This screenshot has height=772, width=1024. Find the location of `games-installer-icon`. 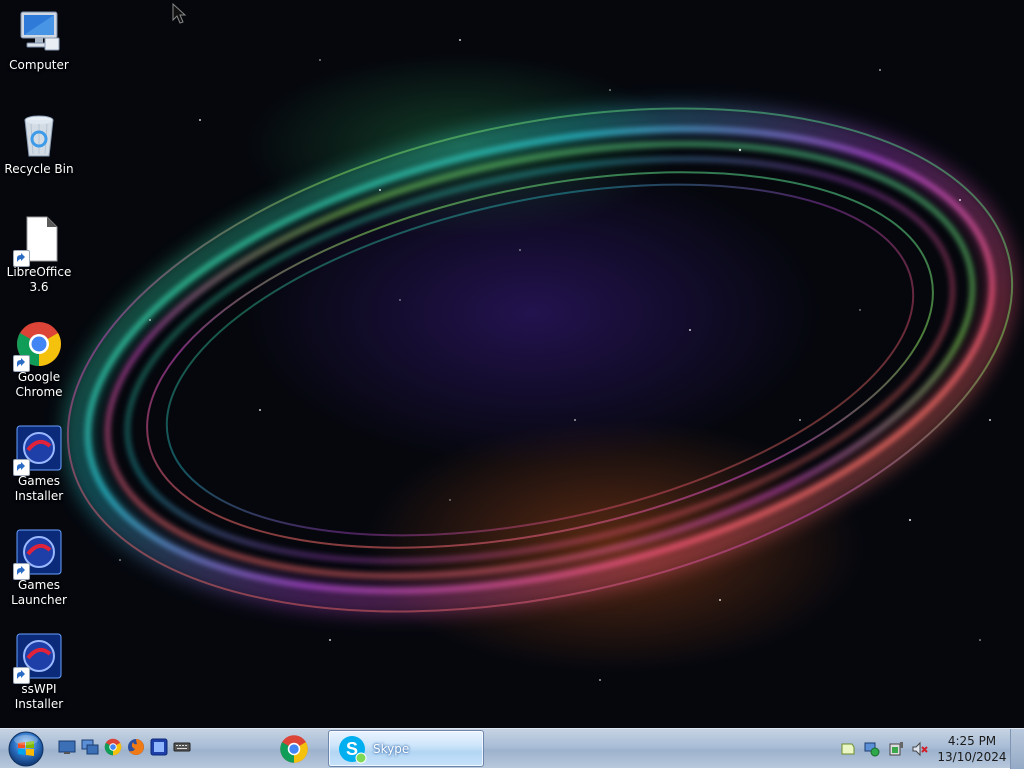

games-installer-icon is located at coordinates (38, 450).